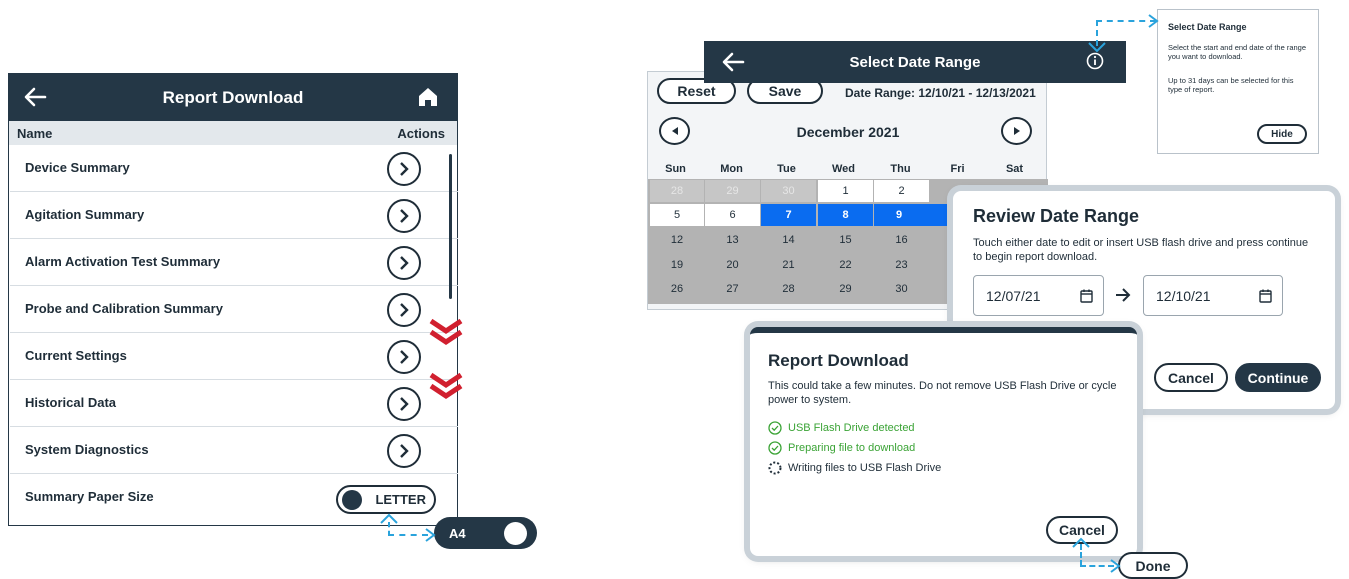 Image resolution: width=1349 pixels, height=579 pixels. I want to click on next-month-button, so click(1016, 131).